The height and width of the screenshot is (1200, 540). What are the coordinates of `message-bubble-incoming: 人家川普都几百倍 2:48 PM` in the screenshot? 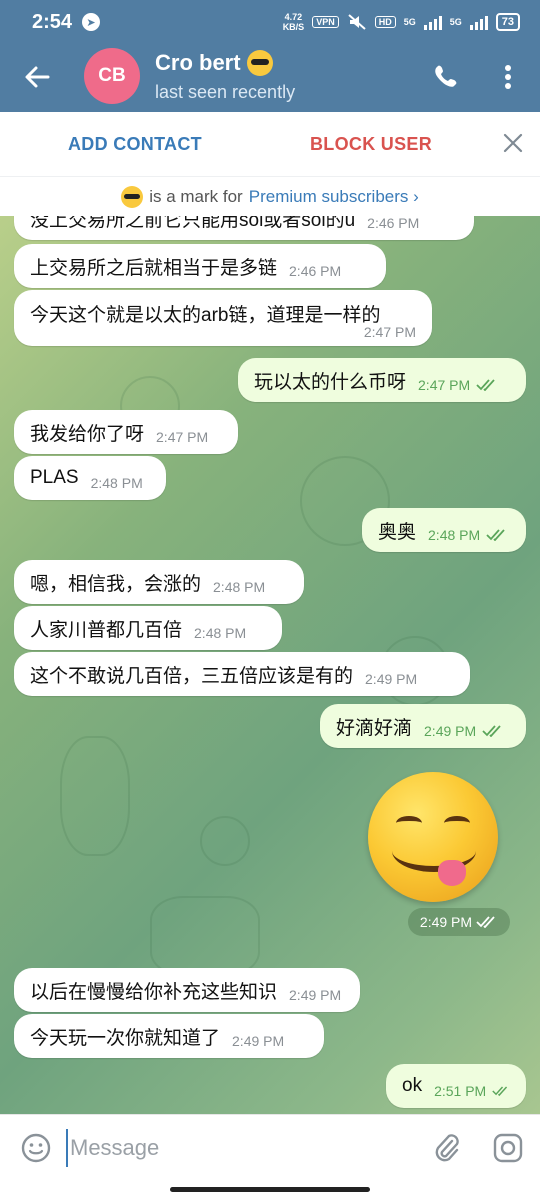 It's located at (148, 628).